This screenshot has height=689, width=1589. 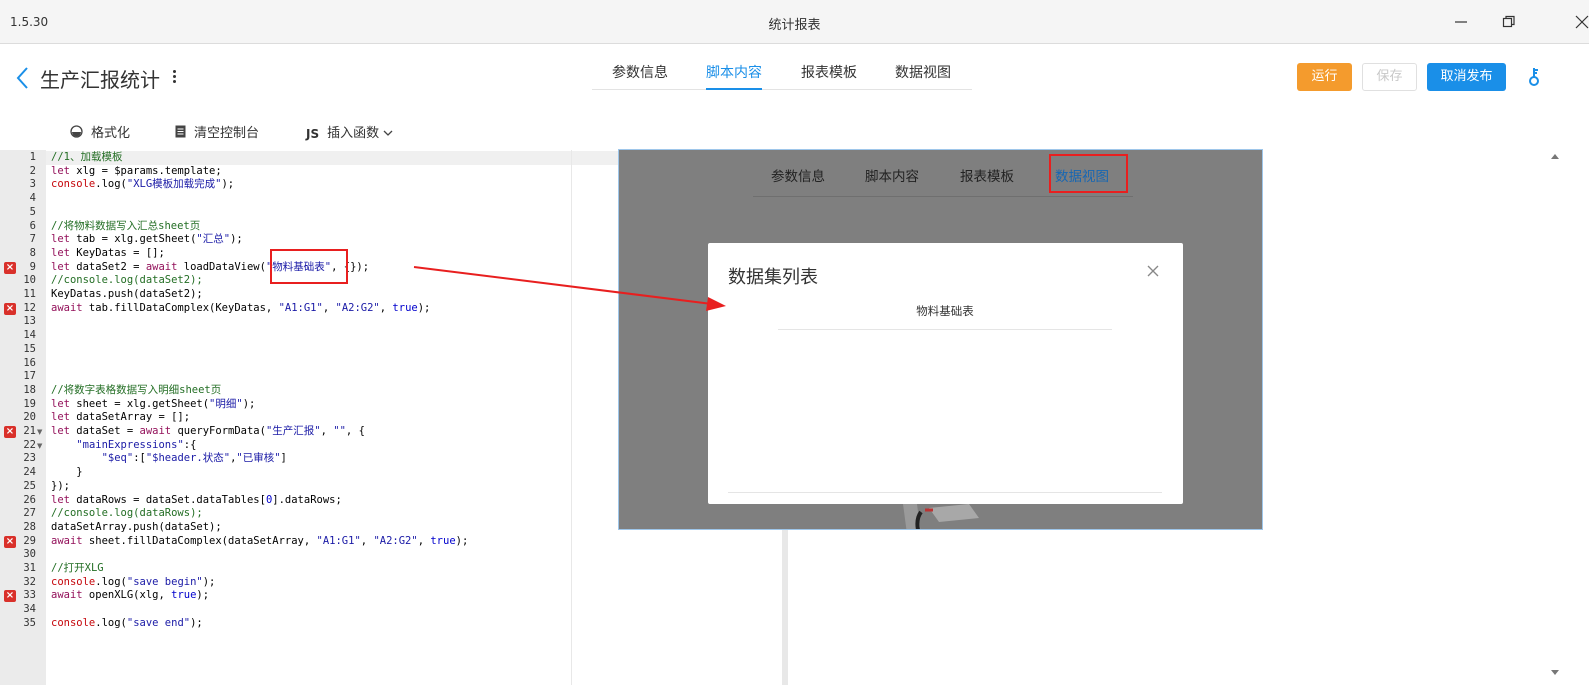 What do you see at coordinates (640, 72) in the screenshot?
I see `tab-params: 参数信息` at bounding box center [640, 72].